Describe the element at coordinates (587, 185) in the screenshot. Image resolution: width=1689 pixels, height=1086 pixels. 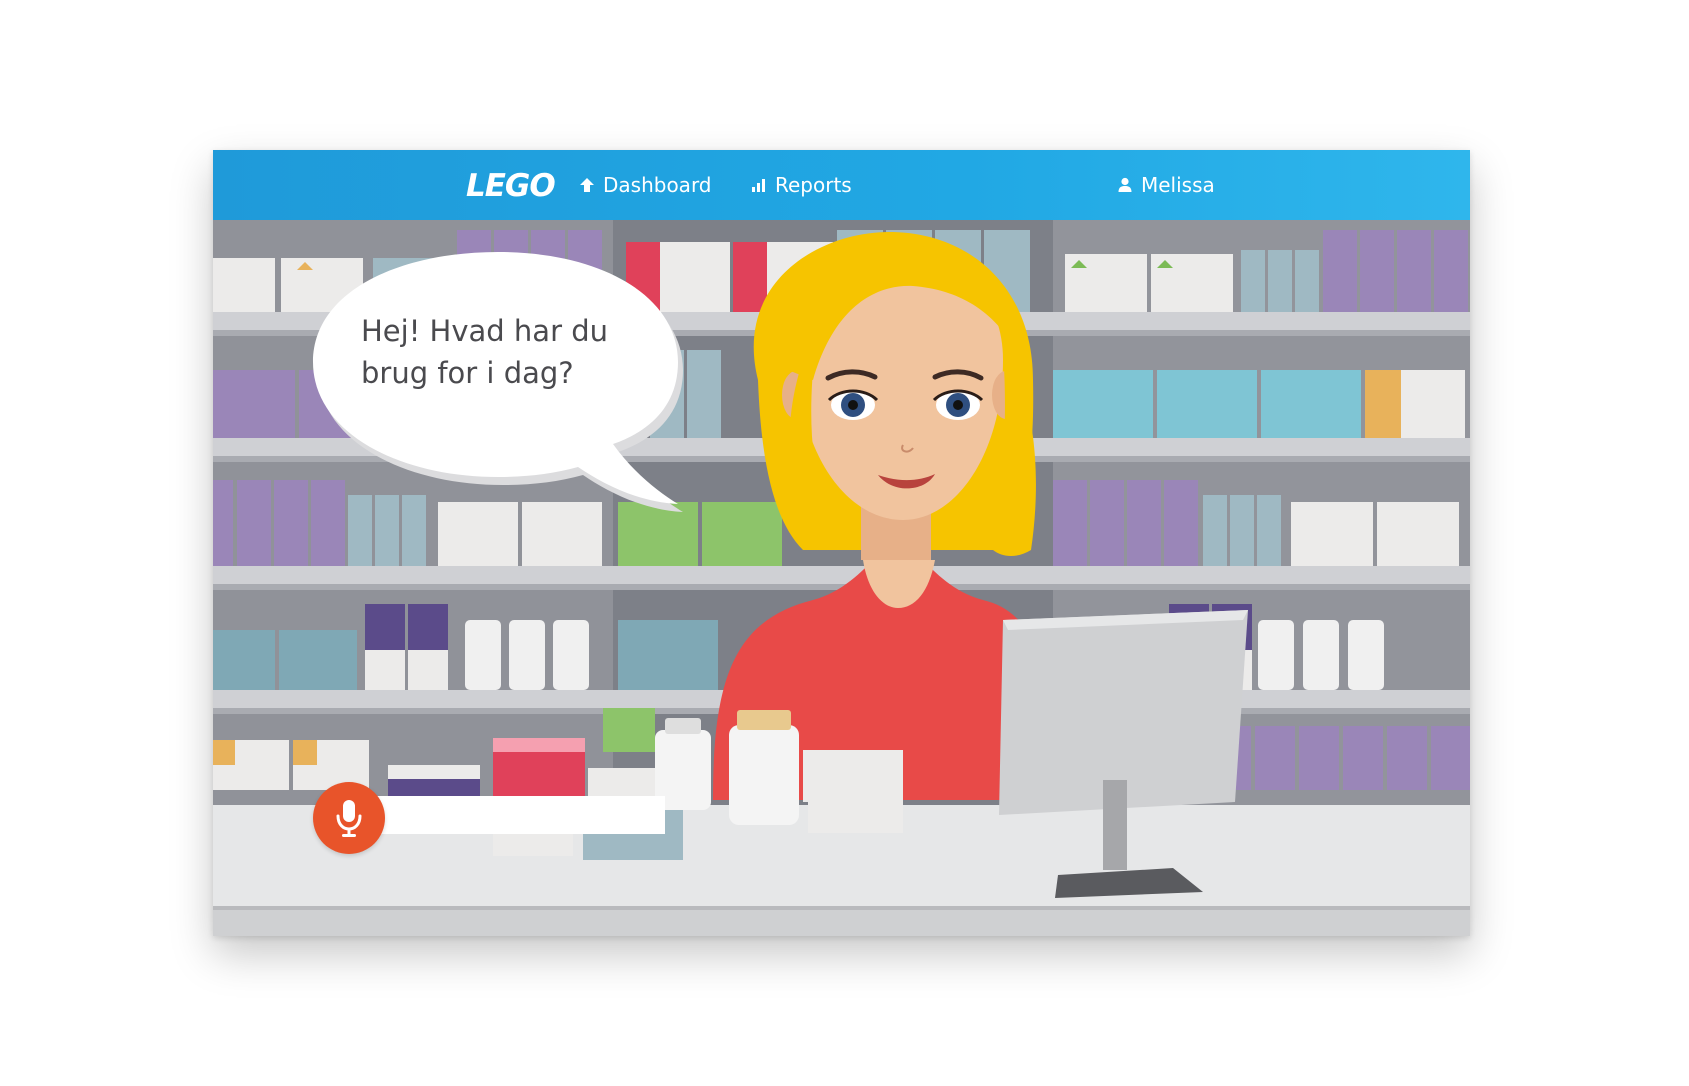
I see `arrow-up-icon` at that location.